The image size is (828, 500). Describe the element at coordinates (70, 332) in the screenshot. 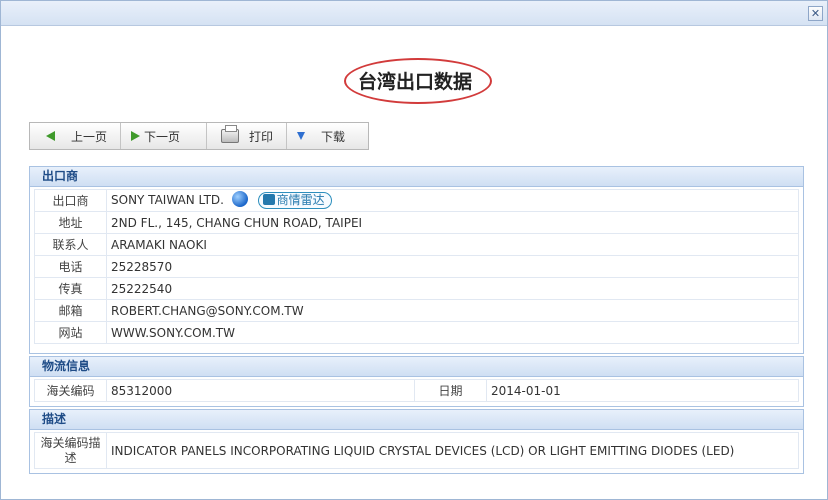

I see `website-label: 网站` at that location.